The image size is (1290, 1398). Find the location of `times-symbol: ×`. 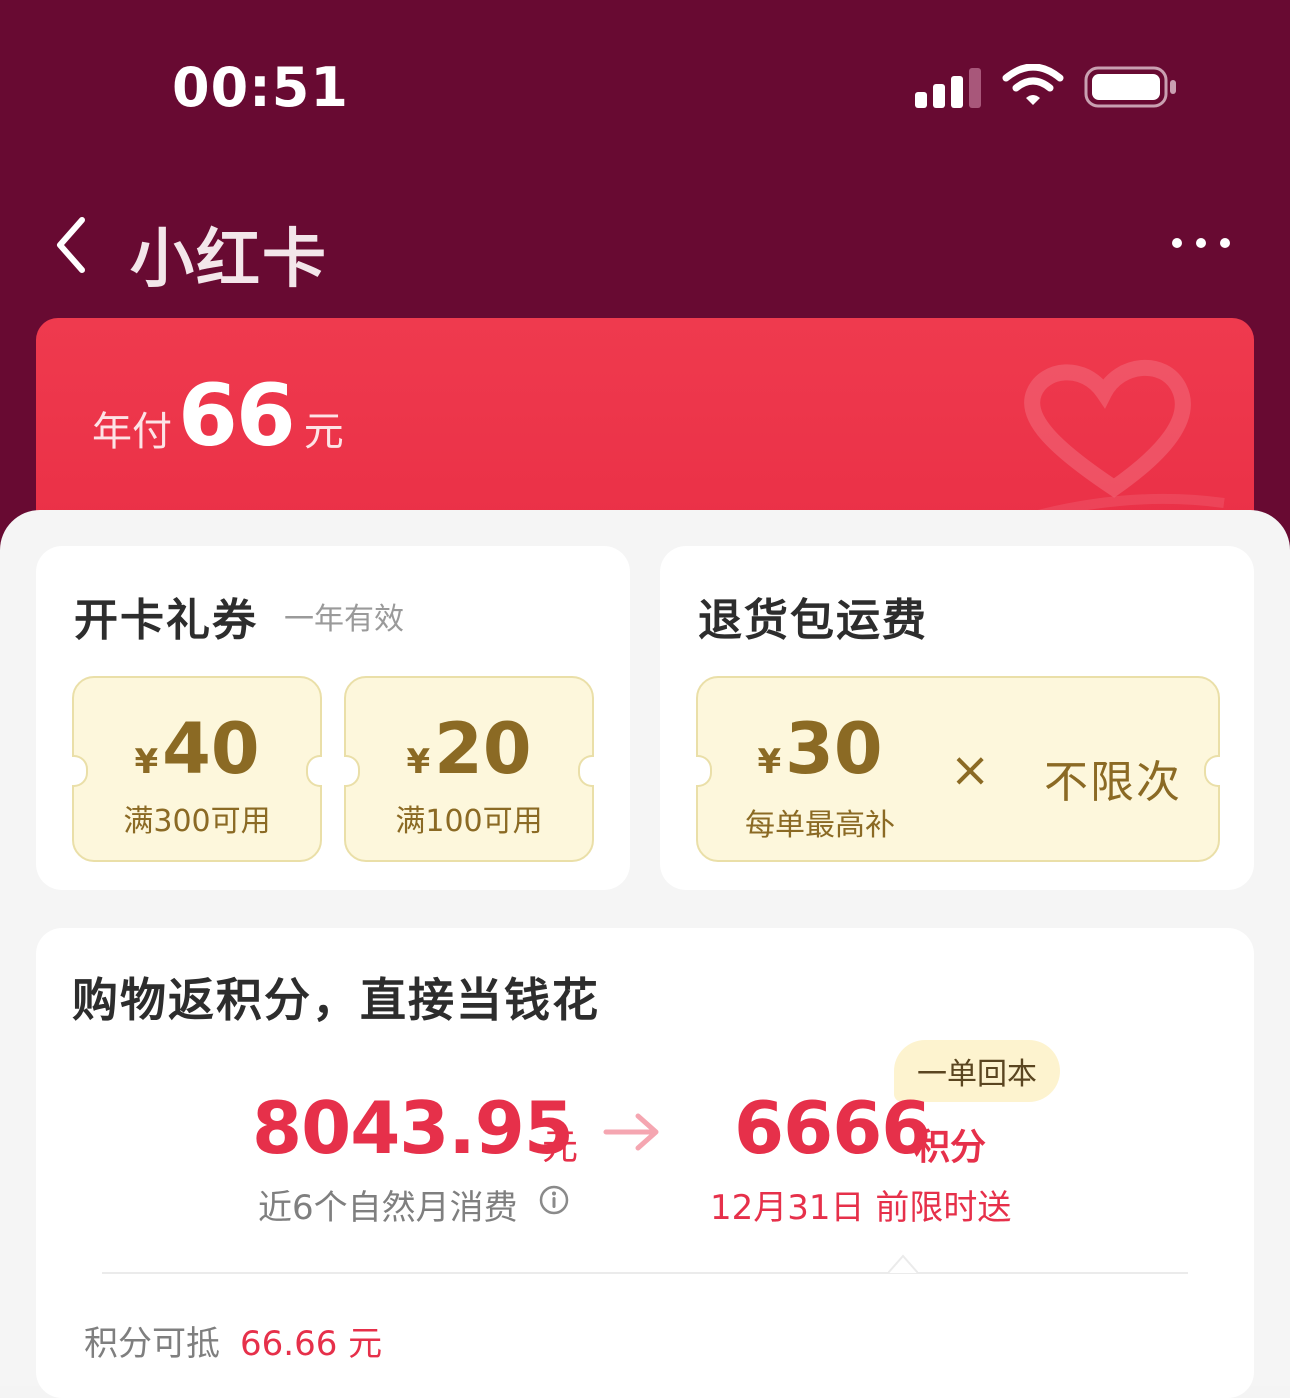

times-symbol: × is located at coordinates (970, 770).